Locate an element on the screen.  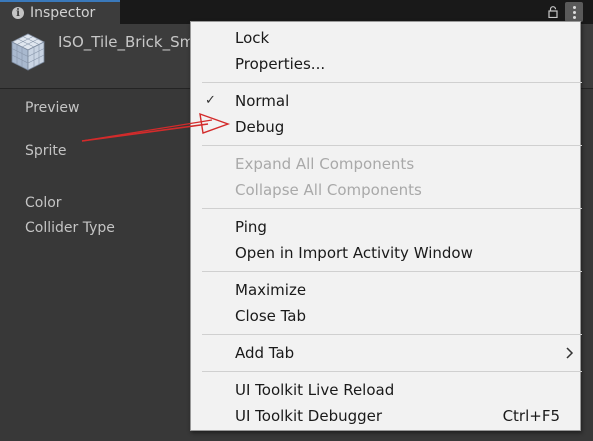
shortcut-label: Ctrl+F5 is located at coordinates (531, 416).